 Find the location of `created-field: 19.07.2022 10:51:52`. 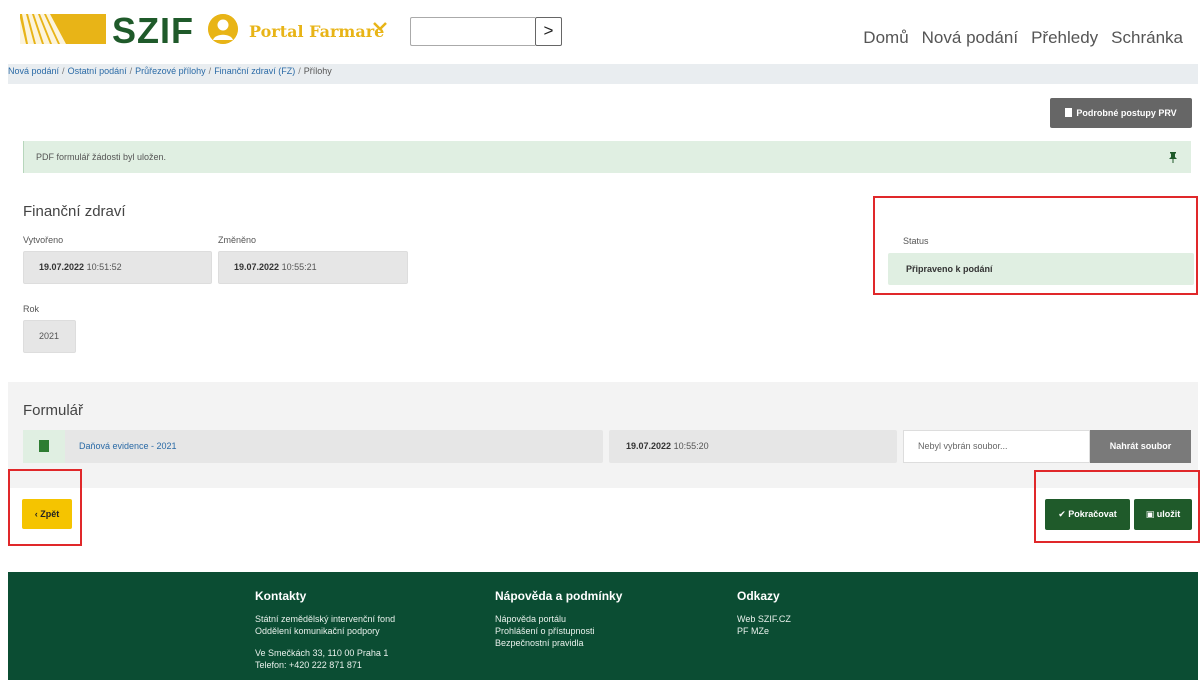

created-field: 19.07.2022 10:51:52 is located at coordinates (117, 267).